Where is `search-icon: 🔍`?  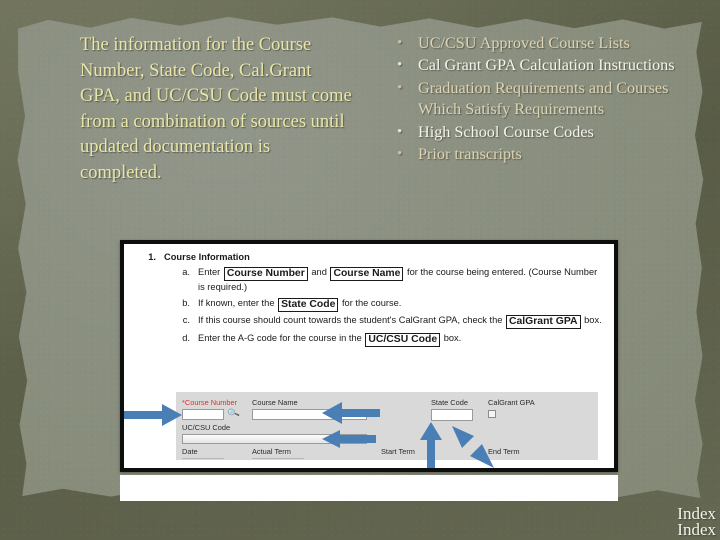
search-icon: 🔍 is located at coordinates (233, 413).